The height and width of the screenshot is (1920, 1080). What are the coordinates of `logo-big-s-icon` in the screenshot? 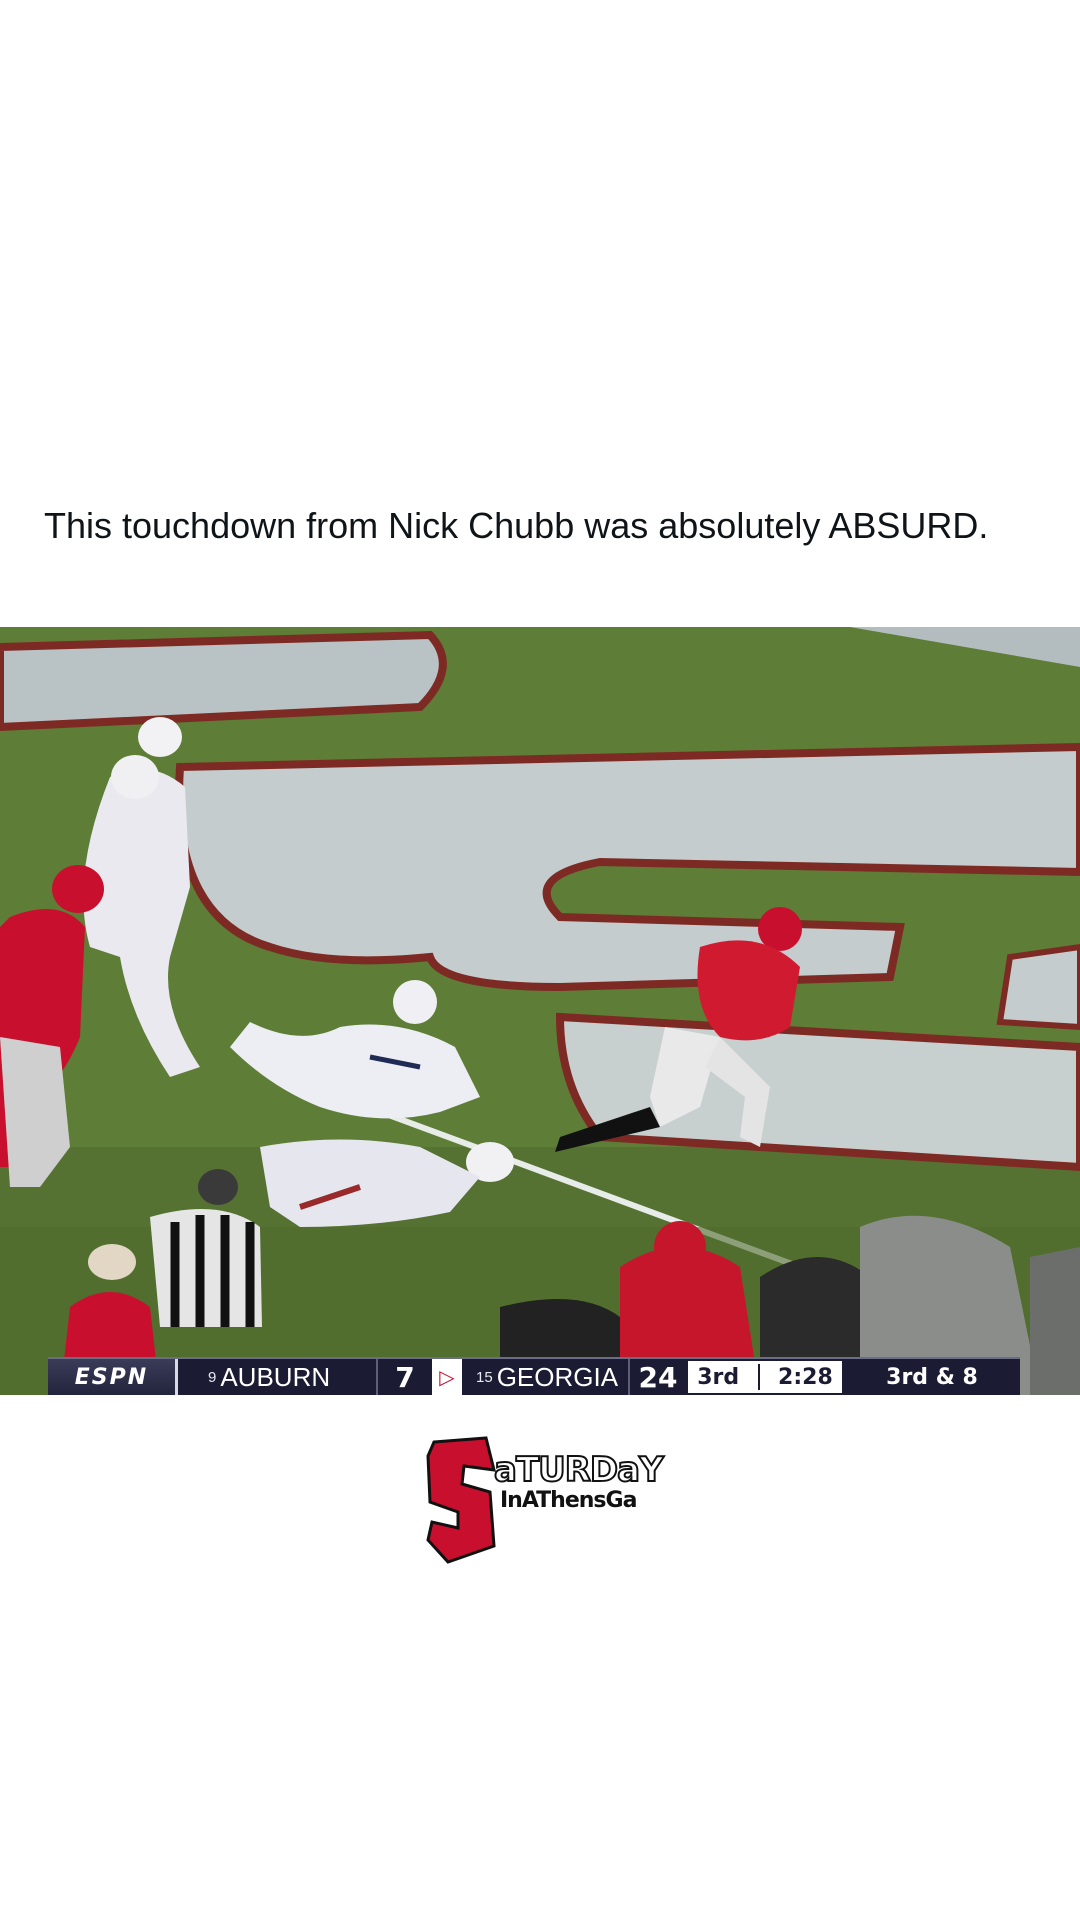 It's located at (461, 1500).